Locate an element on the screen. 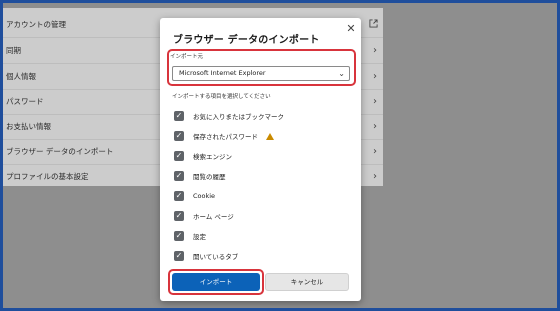 The width and height of the screenshot is (560, 311). check-item-passwords: ✓ 保存されたパスワード is located at coordinates (224, 136).